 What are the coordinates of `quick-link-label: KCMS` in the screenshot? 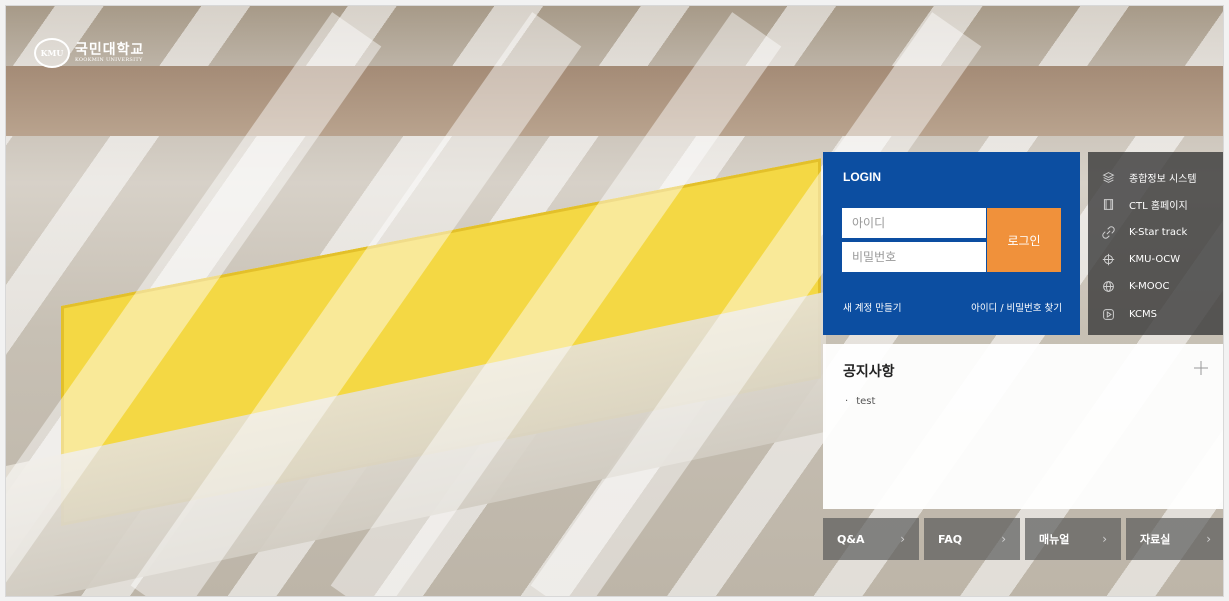 It's located at (1143, 314).